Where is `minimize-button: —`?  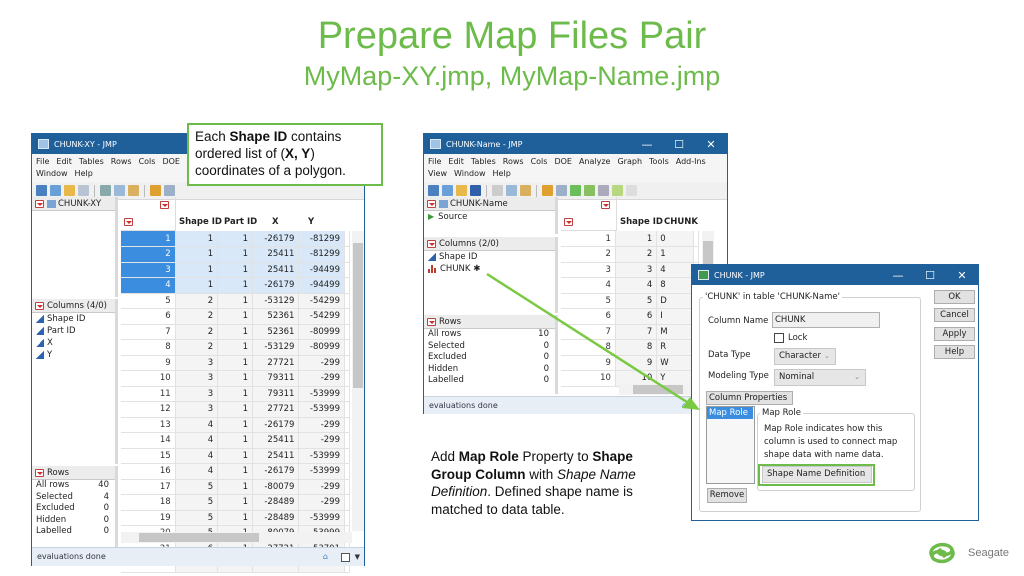
minimize-button: — is located at coordinates (898, 275).